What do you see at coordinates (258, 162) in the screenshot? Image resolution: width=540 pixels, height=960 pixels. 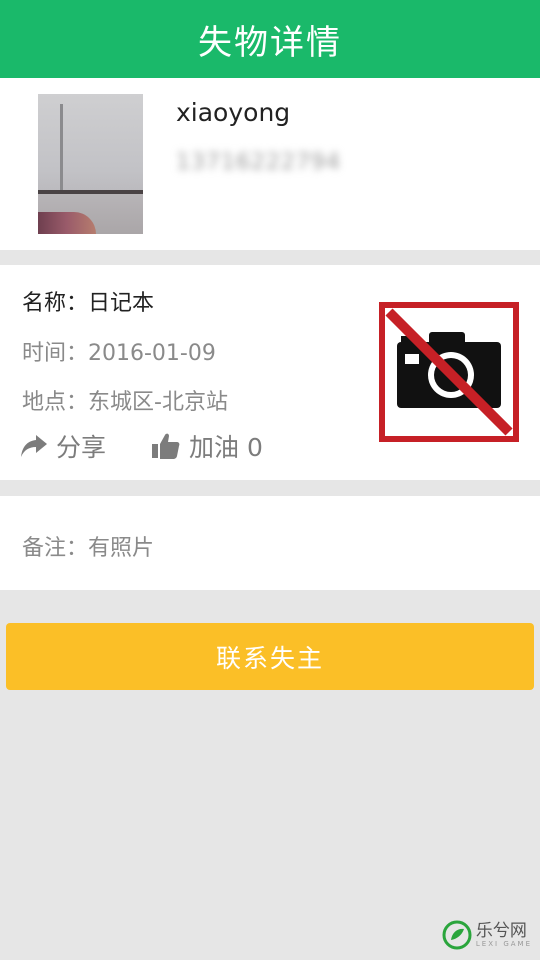 I see `user-phone: 13716222794` at bounding box center [258, 162].